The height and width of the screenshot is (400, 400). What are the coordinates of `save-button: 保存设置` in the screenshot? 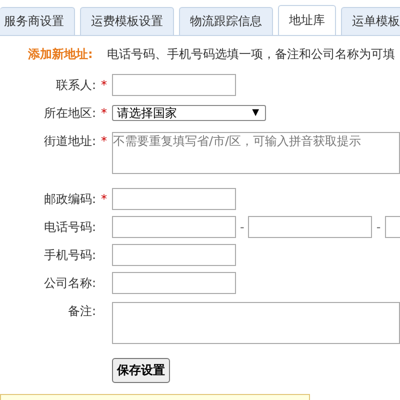 It's located at (141, 370).